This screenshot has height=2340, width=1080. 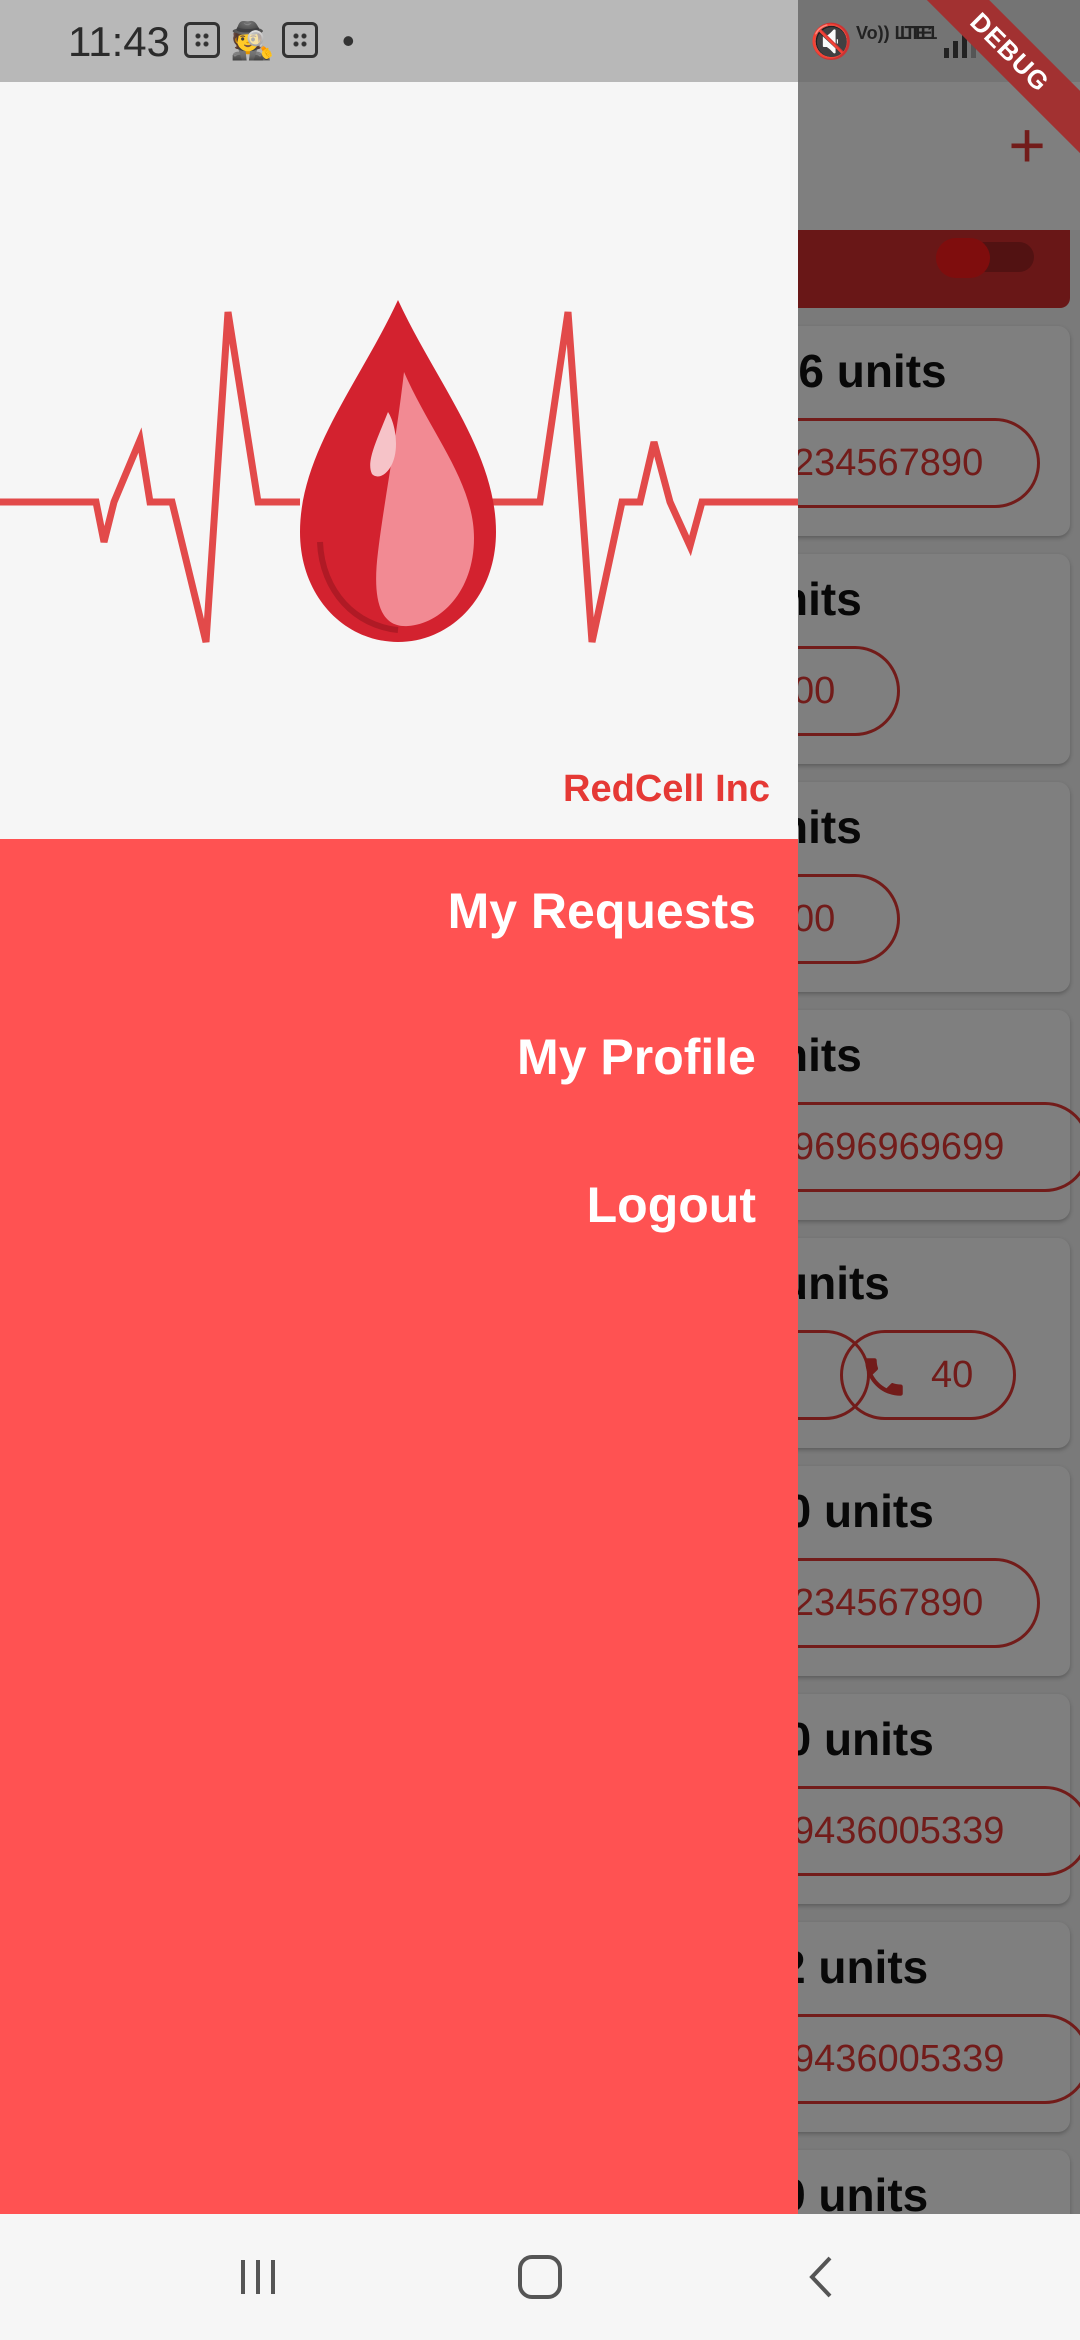 I want to click on menu-item-my-requests: My Requests, so click(x=602, y=911).